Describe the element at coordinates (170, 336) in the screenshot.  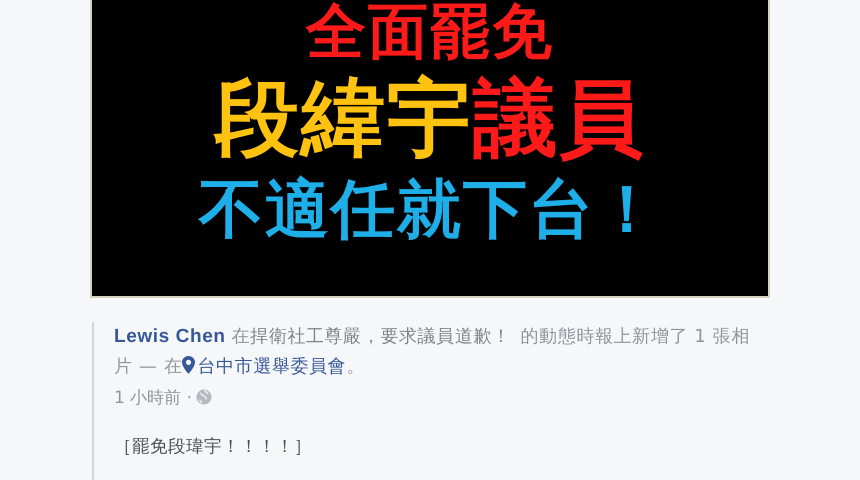
I see `author-link: Lewis Chen` at that location.